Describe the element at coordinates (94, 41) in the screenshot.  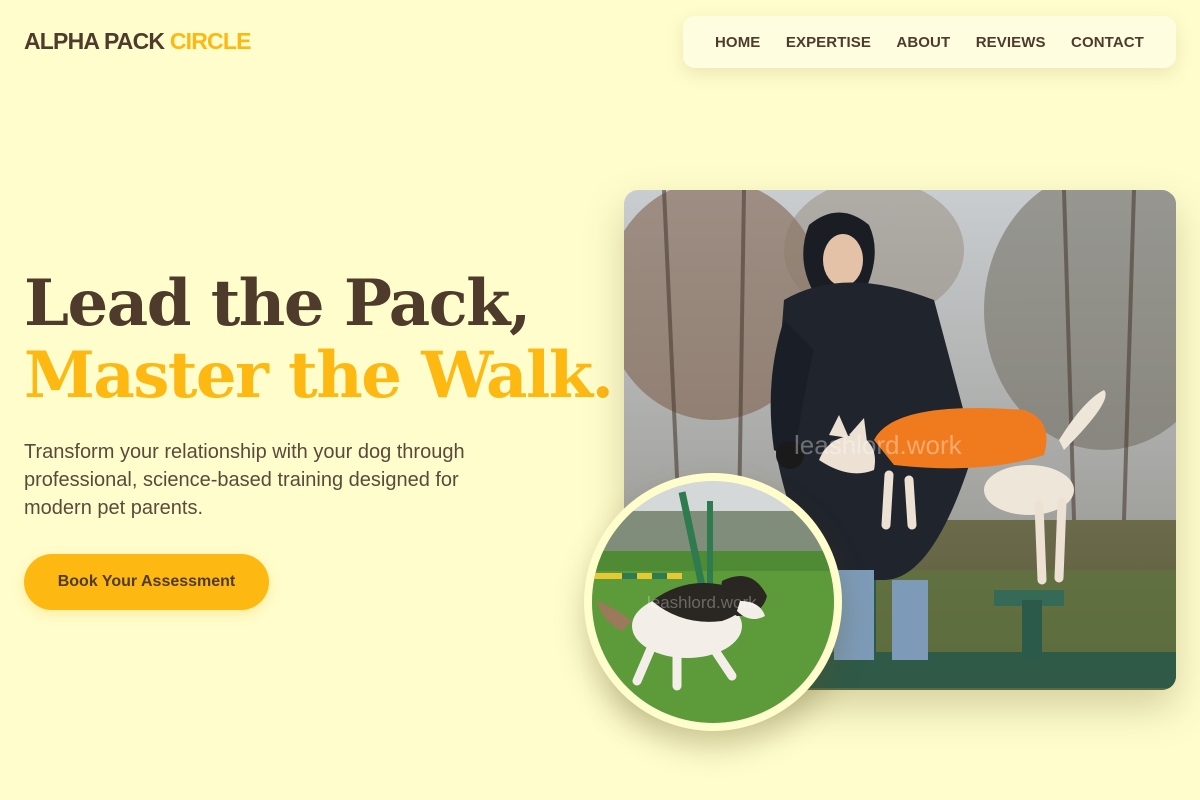
I see `brand-name-main: ALPHA PACK` at that location.